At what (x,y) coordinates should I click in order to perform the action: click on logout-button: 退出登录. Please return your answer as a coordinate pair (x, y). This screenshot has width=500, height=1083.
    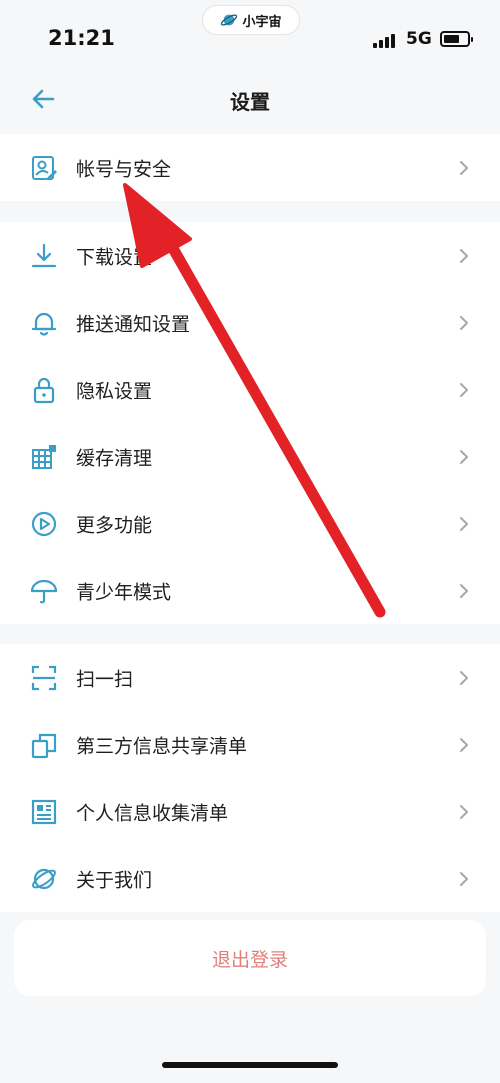
    Looking at the image, I should click on (250, 958).